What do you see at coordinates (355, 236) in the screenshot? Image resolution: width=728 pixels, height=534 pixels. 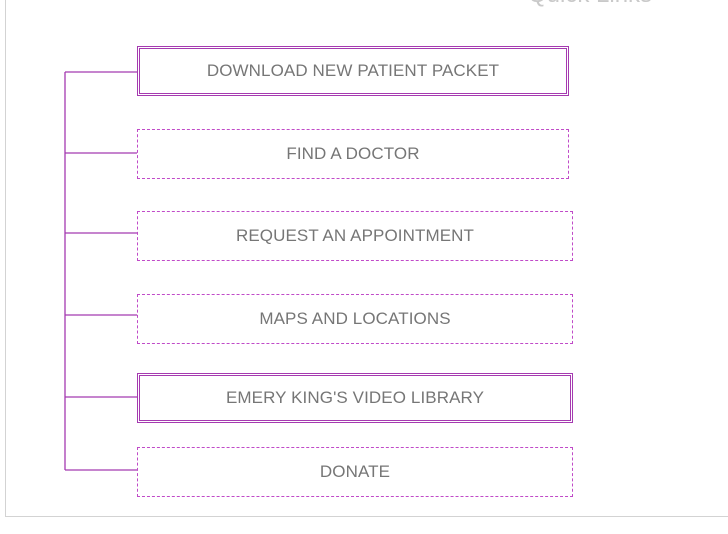 I see `request-an-appointment-link: REQUEST AN APPOINTMENT` at bounding box center [355, 236].